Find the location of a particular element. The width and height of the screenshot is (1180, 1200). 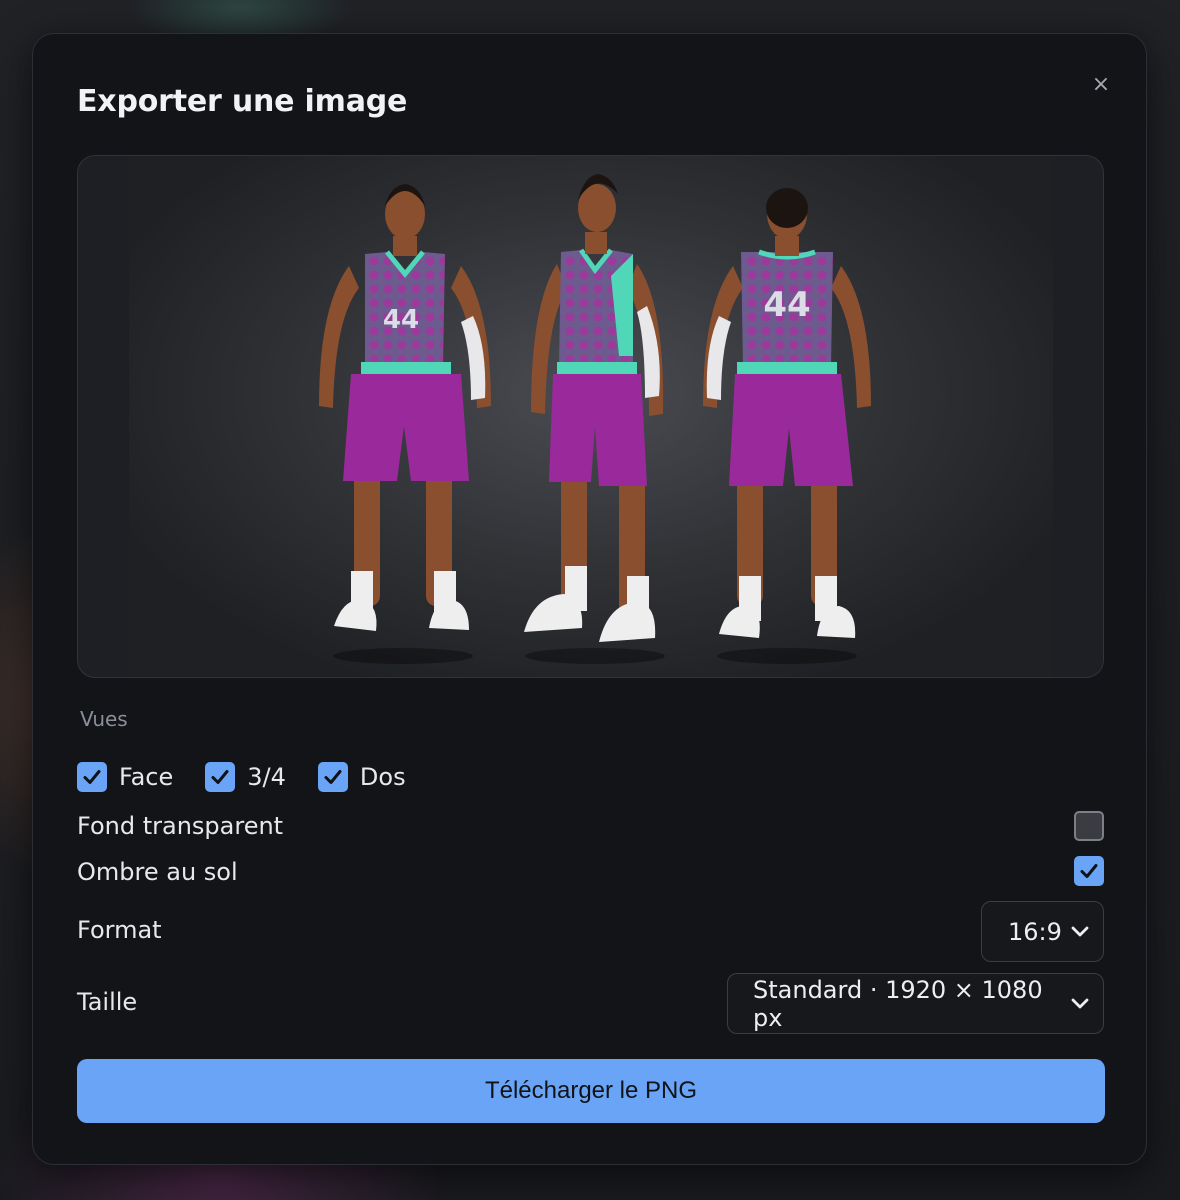

jersey-number-back: 44 is located at coordinates (786, 305).